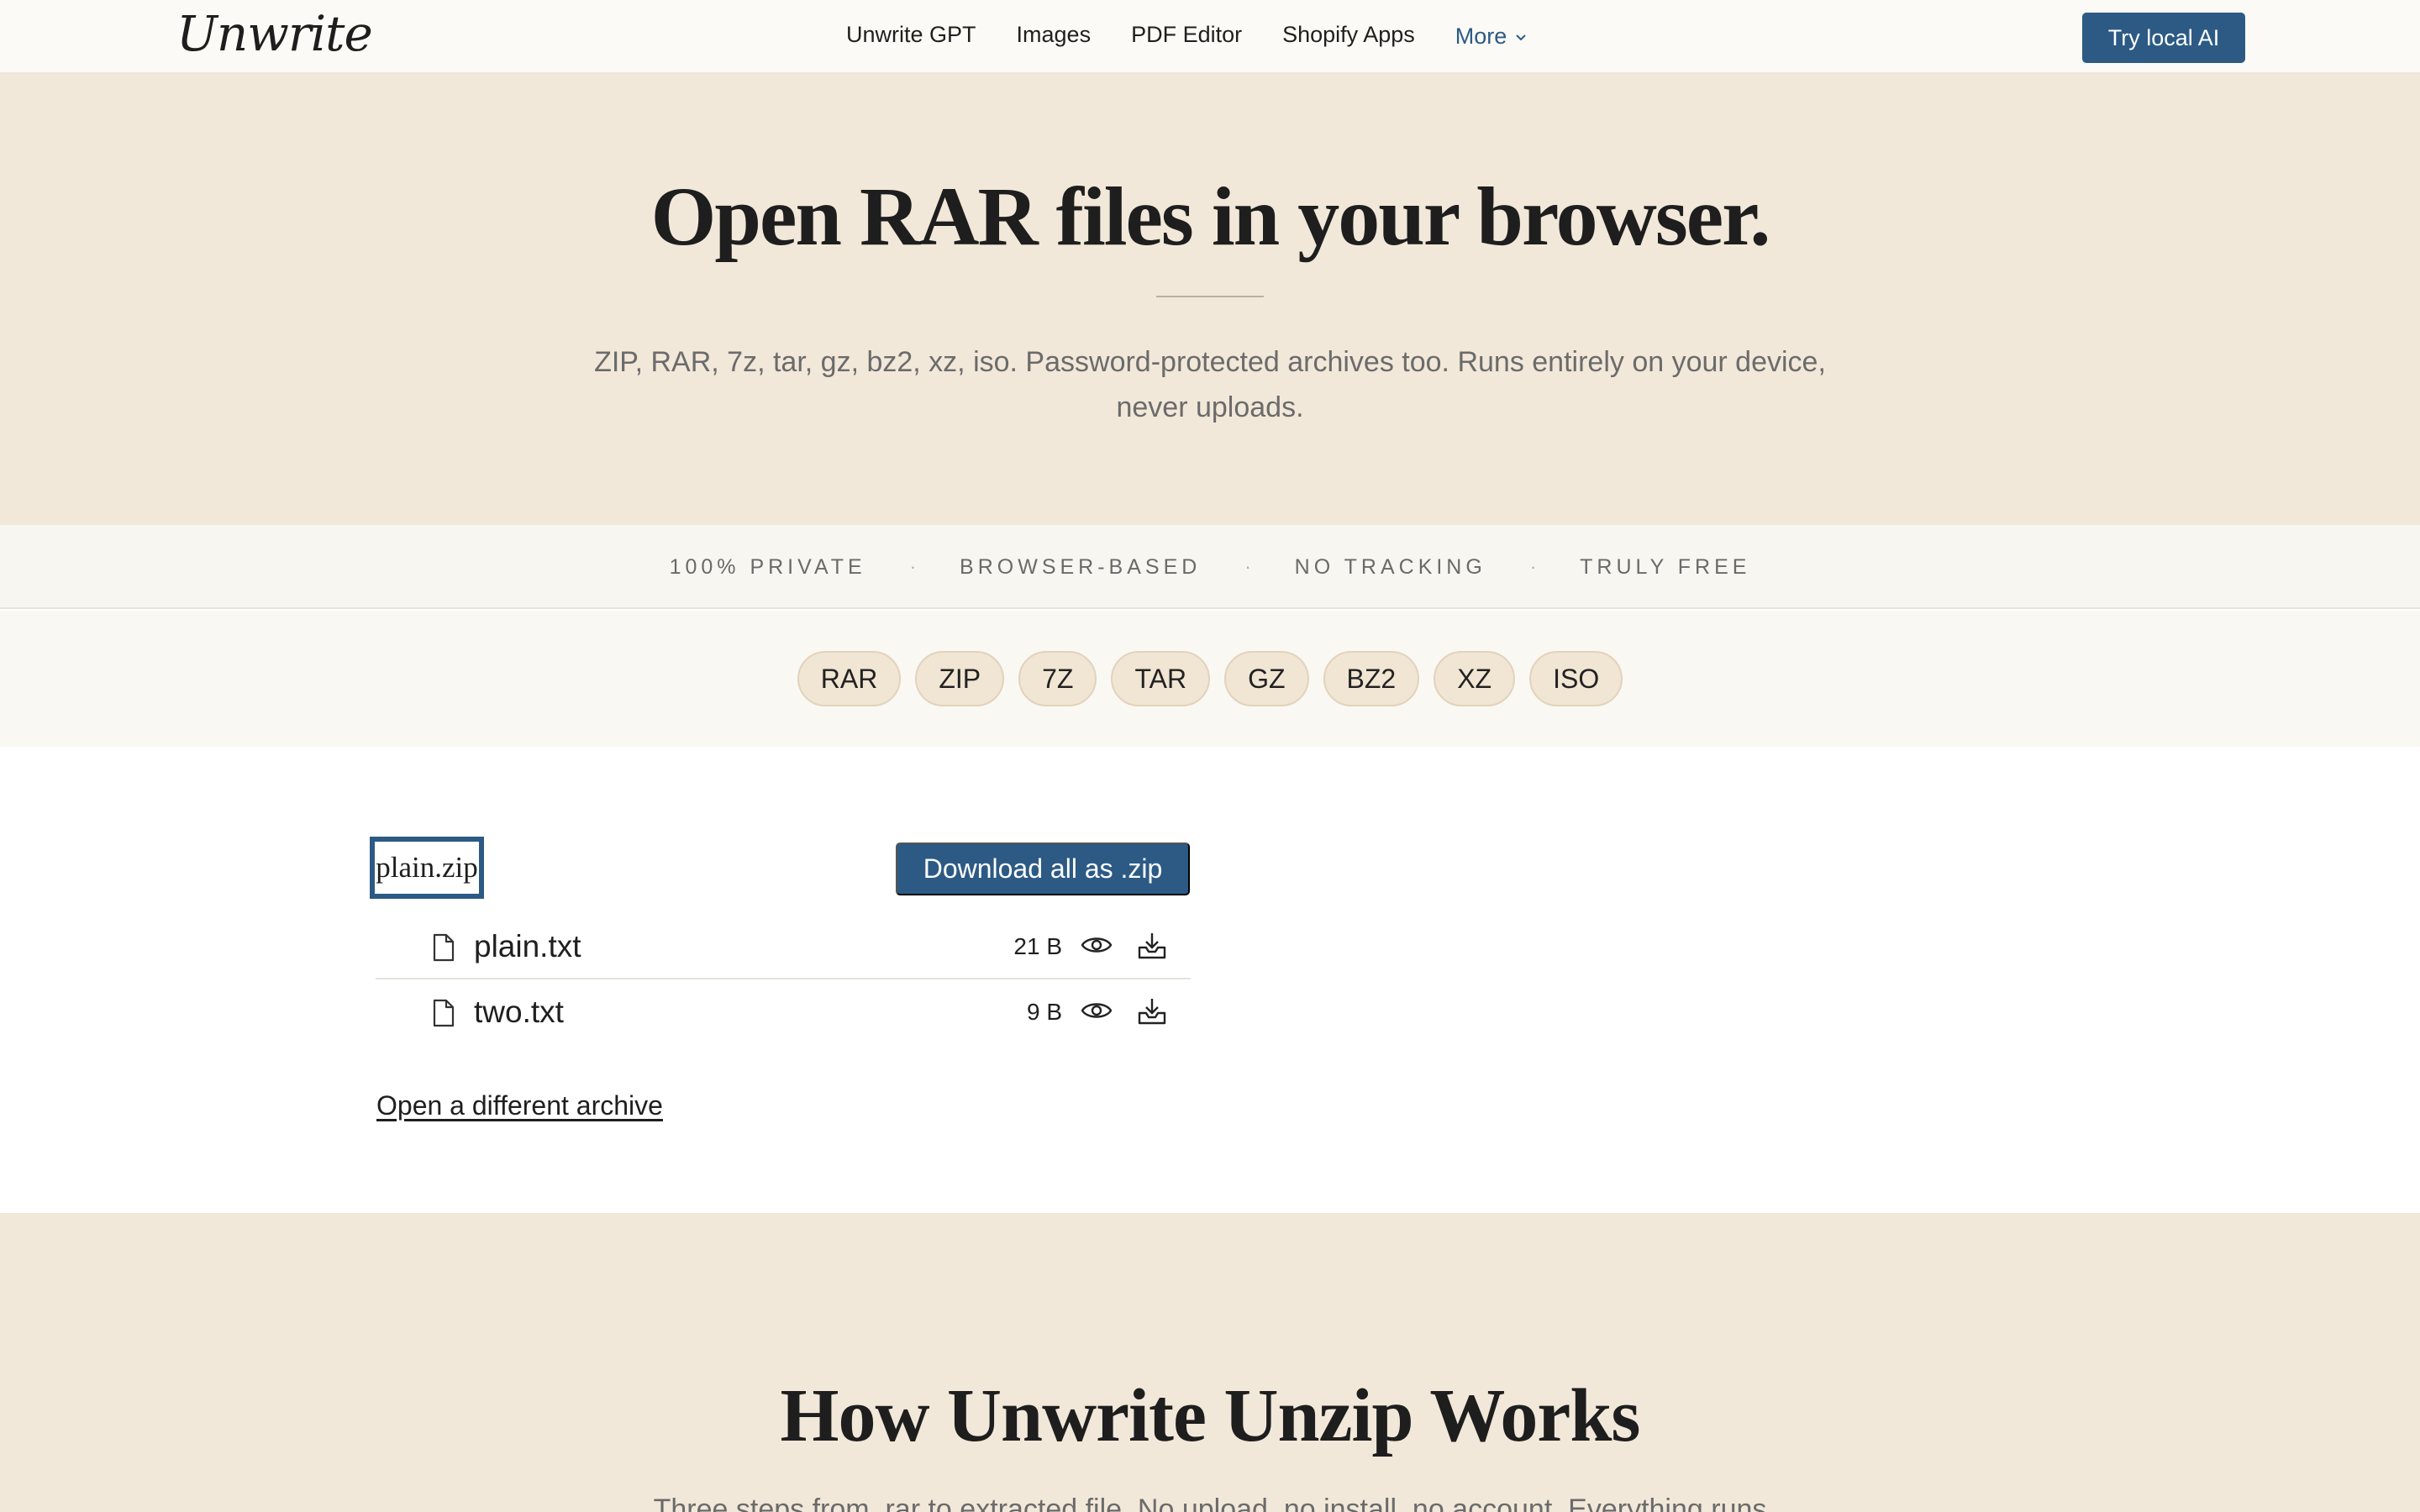 The width and height of the screenshot is (2420, 1512). Describe the element at coordinates (1390, 566) in the screenshot. I see `feature-no-tracking: NO TRACKING` at that location.